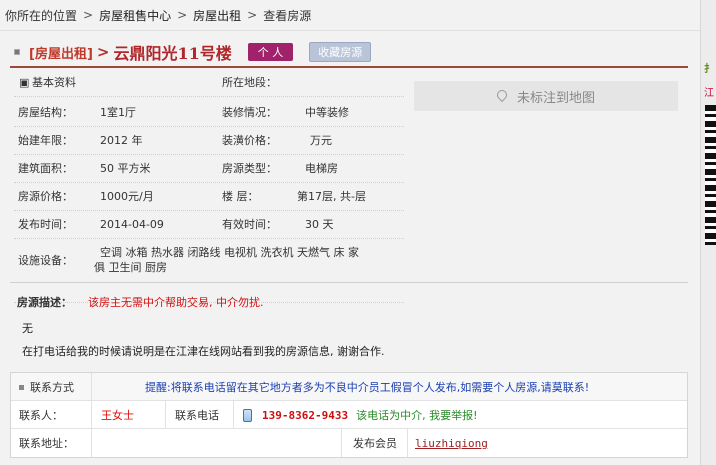 The height and width of the screenshot is (465, 716). Describe the element at coordinates (121, 140) in the screenshot. I see `year-built-value: 2012 年` at that location.